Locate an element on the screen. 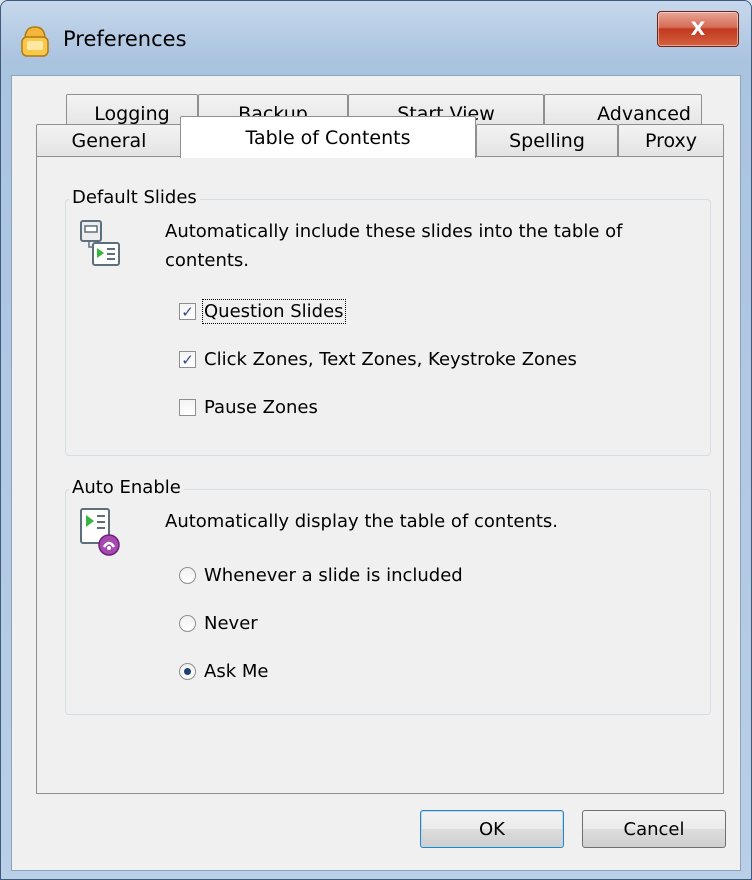 This screenshot has width=752, height=880. tab-general-label: General is located at coordinates (109, 141).